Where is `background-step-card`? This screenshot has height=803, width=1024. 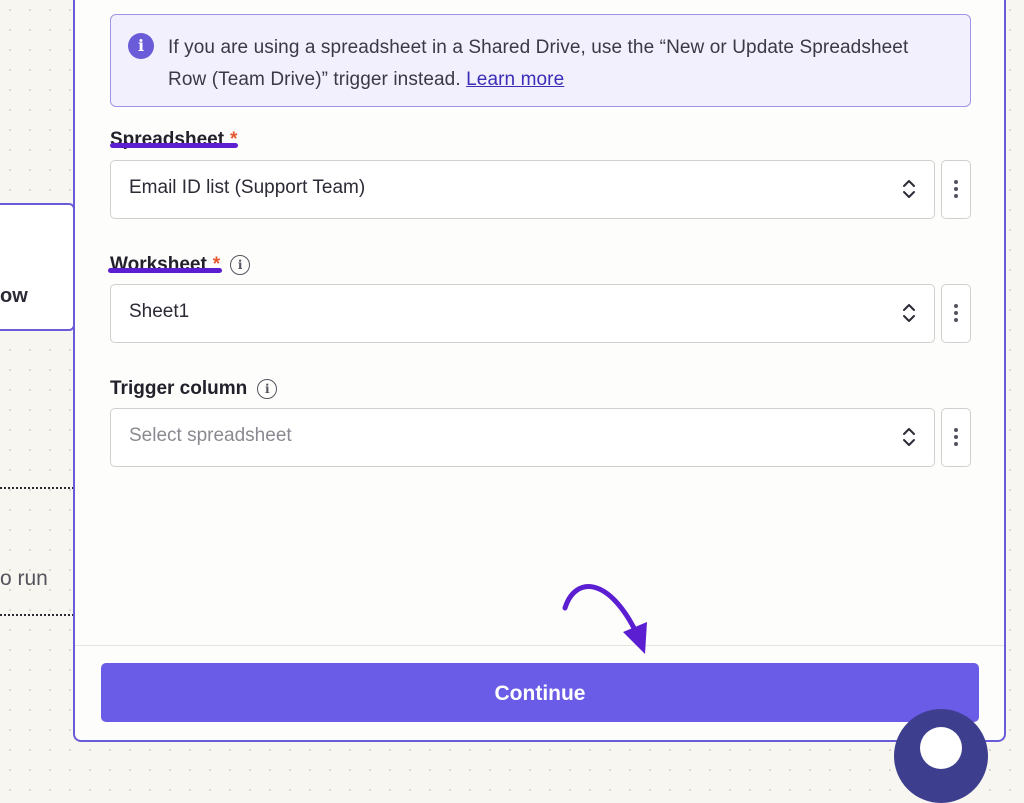 background-step-card is located at coordinates (37, 267).